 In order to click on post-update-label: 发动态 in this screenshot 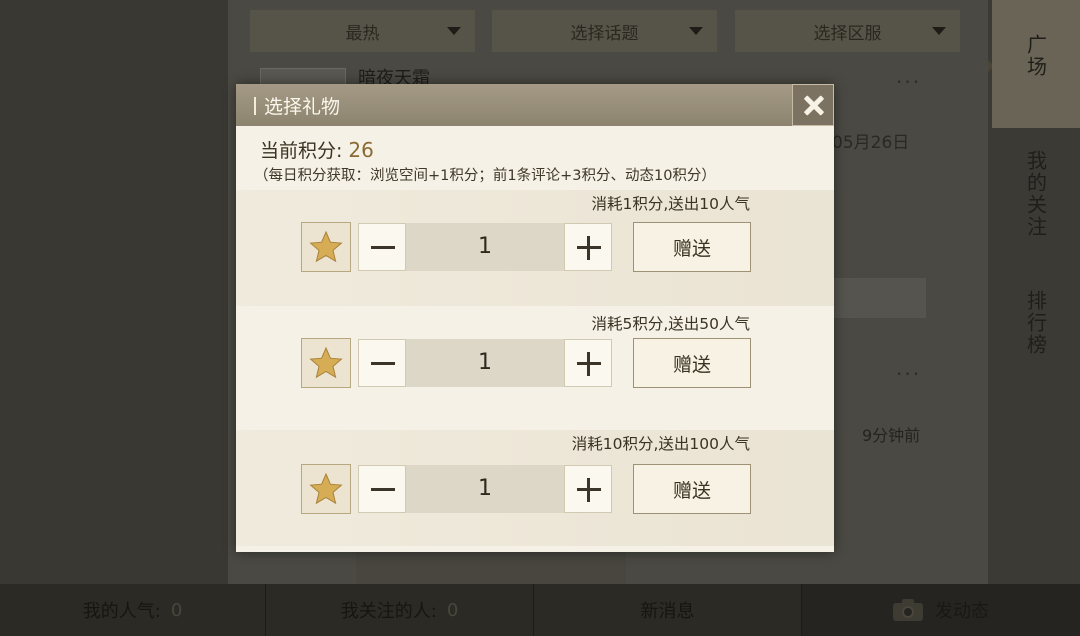, I will do `click(962, 611)`.